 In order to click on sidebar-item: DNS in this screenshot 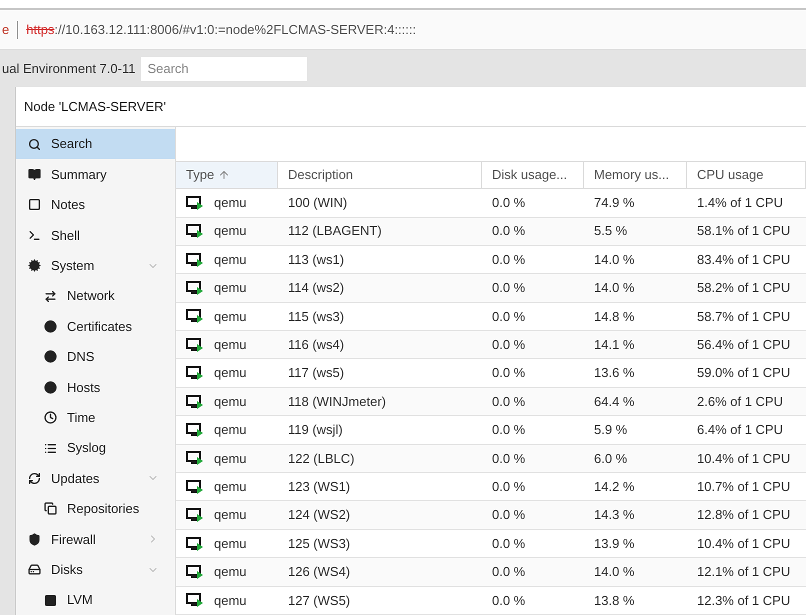, I will do `click(95, 357)`.